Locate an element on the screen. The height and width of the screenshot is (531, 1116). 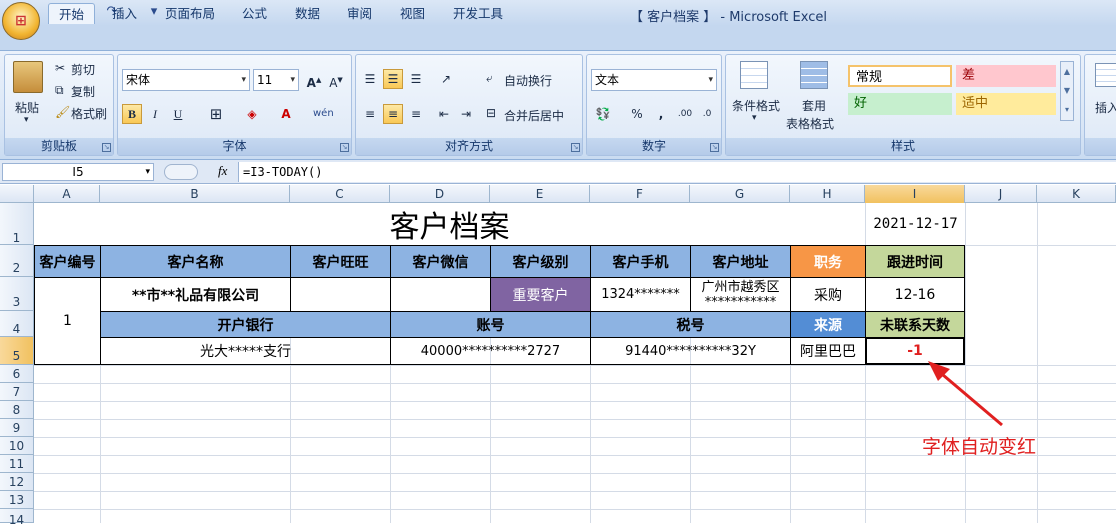
header-wechat: 客户微信 is located at coordinates (440, 261).